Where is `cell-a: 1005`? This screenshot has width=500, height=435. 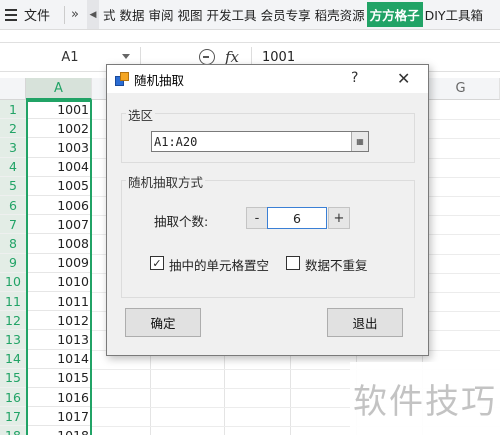 cell-a: 1005 is located at coordinates (59, 186).